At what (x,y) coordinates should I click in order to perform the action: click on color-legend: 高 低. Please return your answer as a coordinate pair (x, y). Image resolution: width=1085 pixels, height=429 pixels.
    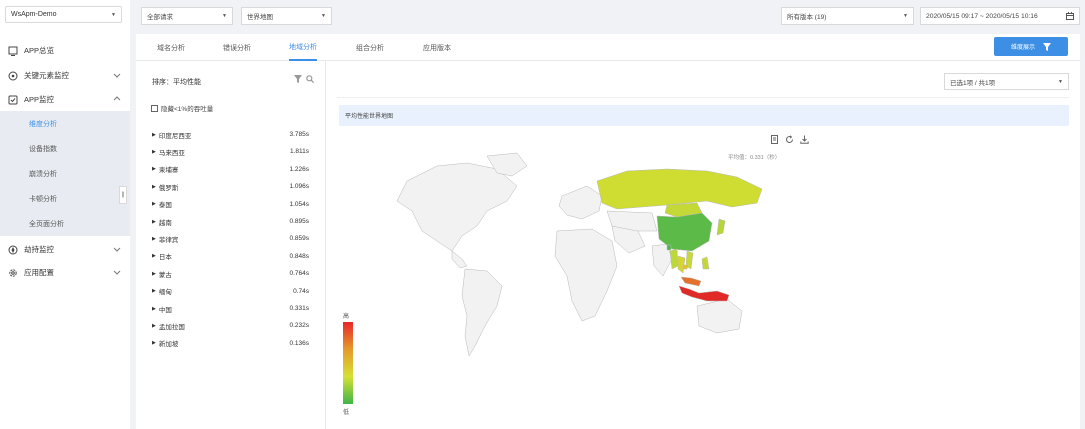
    Looking at the image, I should click on (351, 364).